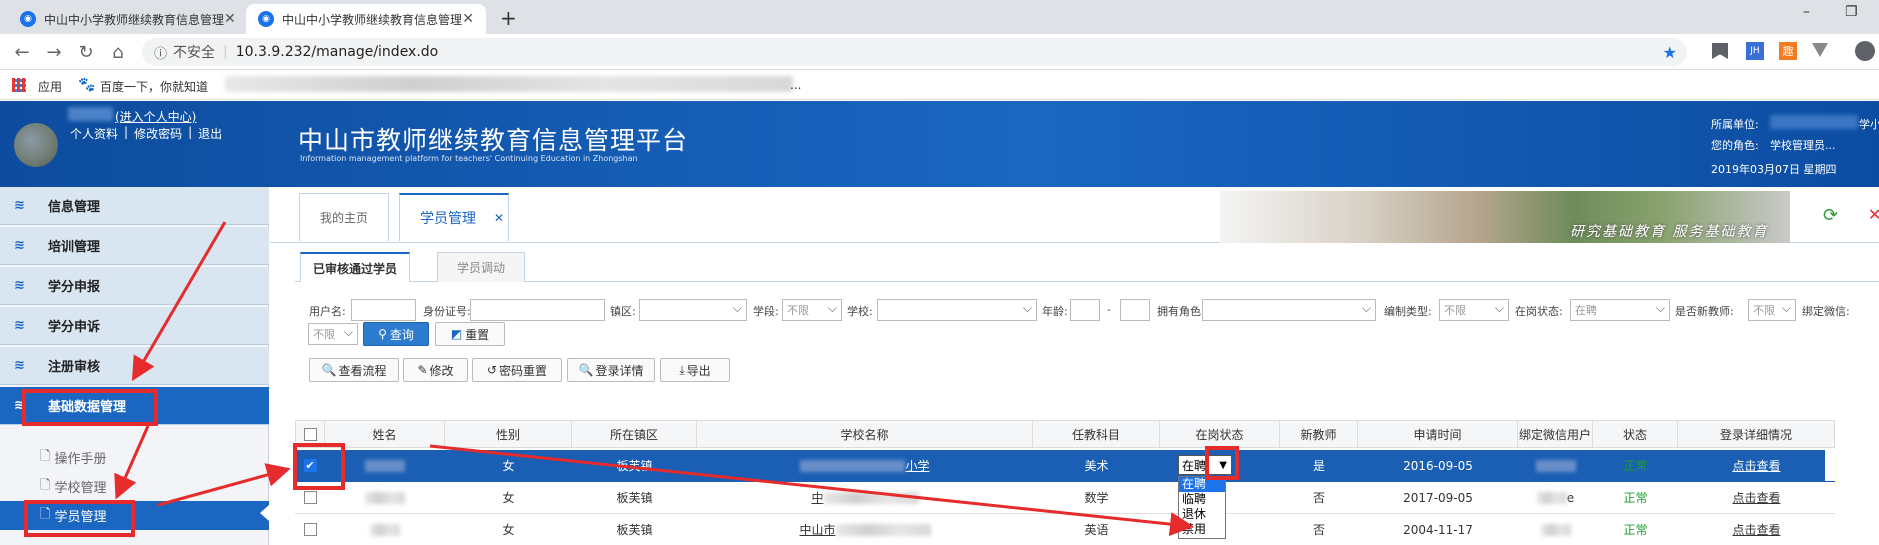  I want to click on arrow-to-basic-data, so click(179, 301).